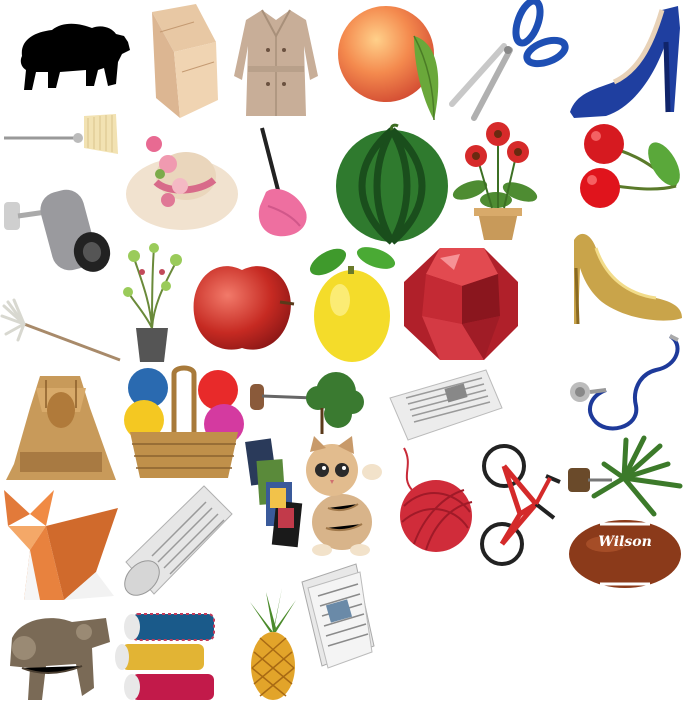  I want to click on newspaper-pile-icon, so click(338, 616).